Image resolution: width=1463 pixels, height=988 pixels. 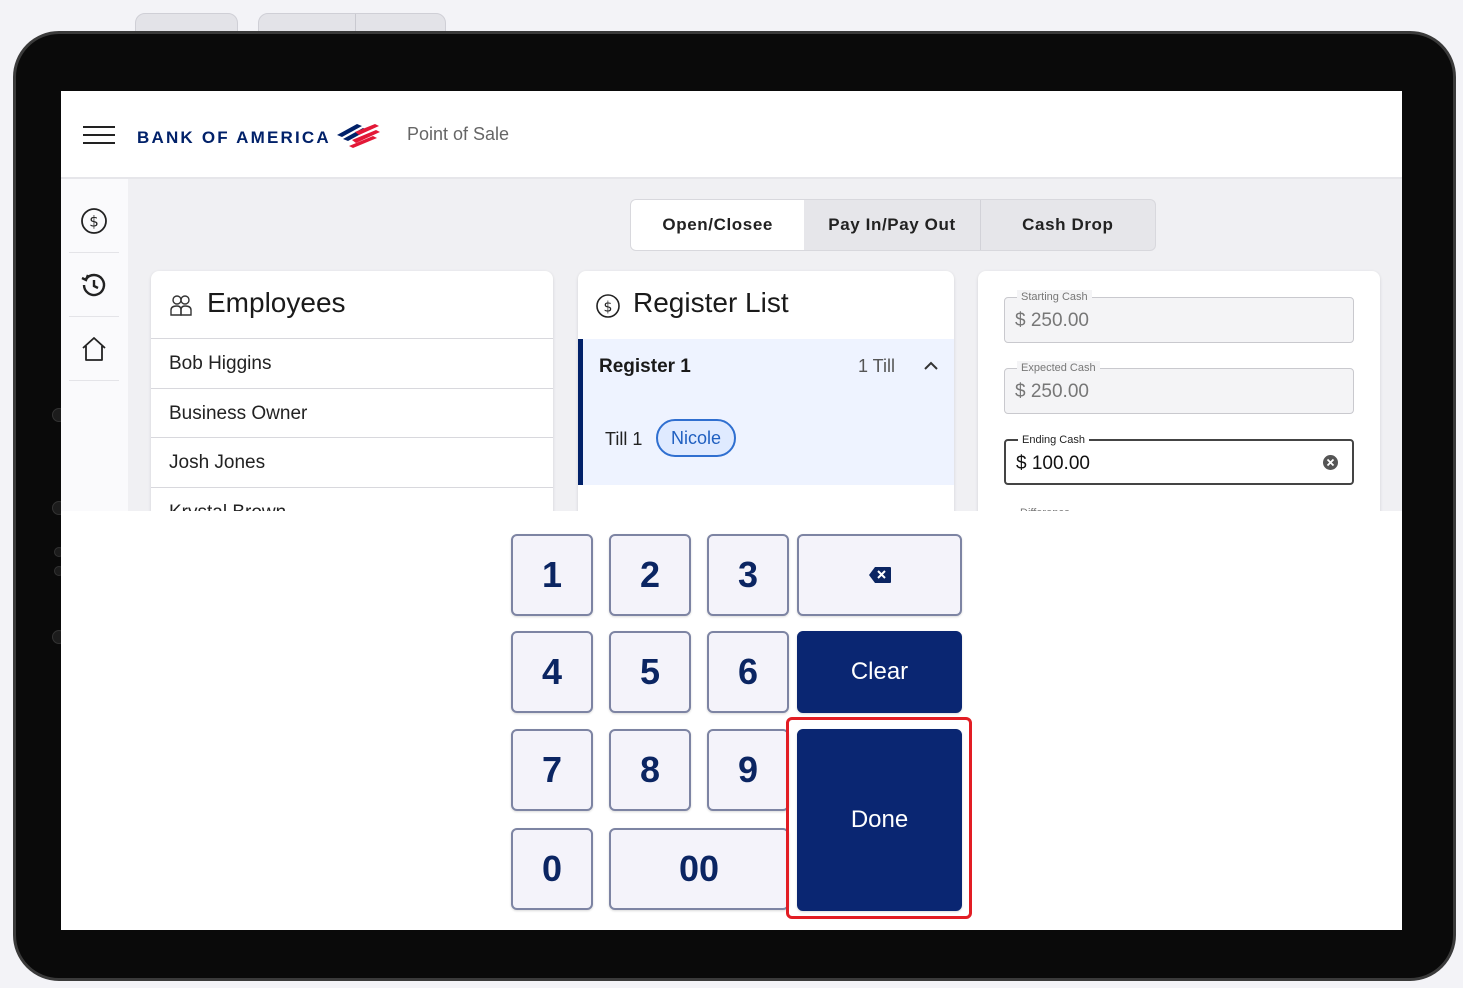 I want to click on backspace-icon, so click(x=879, y=575).